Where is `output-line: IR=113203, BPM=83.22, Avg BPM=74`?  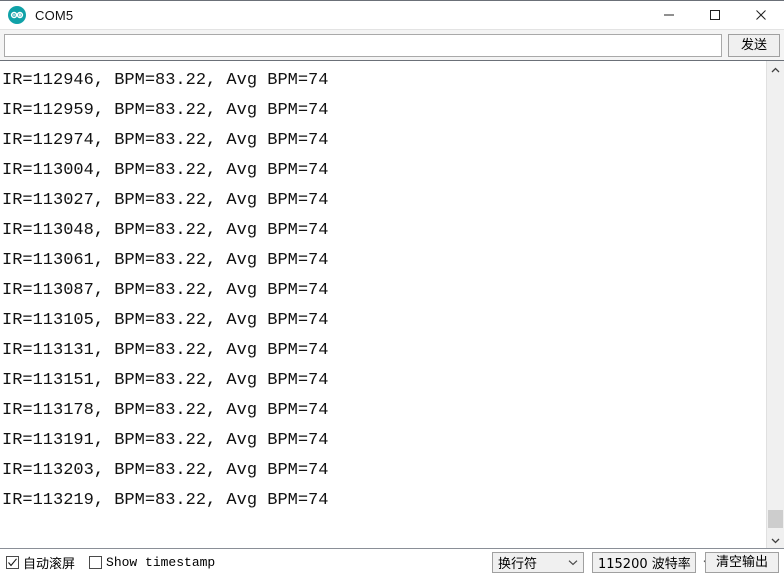 output-line: IR=113203, BPM=83.22, Avg BPM=74 is located at coordinates (165, 470).